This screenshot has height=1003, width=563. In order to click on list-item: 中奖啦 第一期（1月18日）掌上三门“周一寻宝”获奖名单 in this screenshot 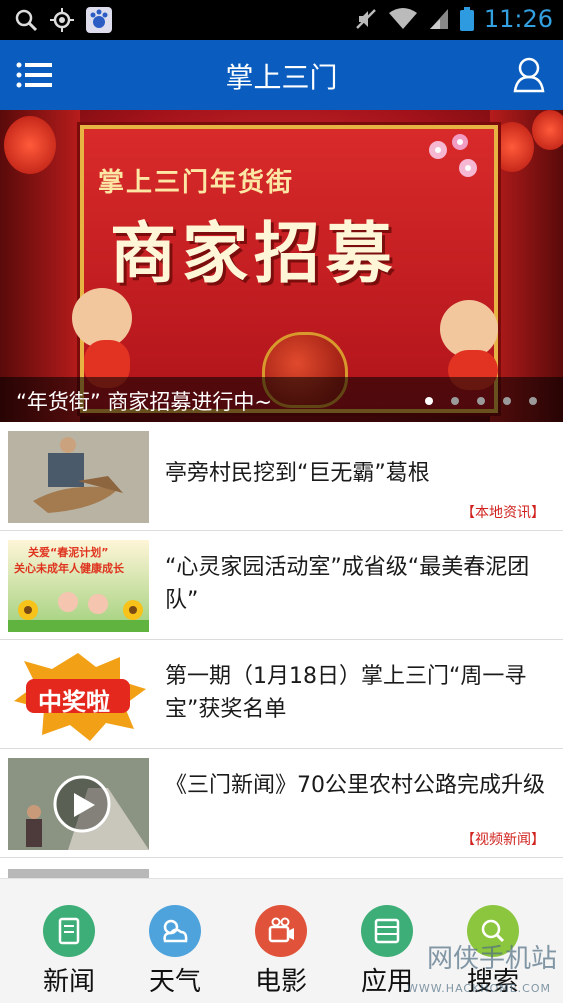, I will do `click(281, 694)`.